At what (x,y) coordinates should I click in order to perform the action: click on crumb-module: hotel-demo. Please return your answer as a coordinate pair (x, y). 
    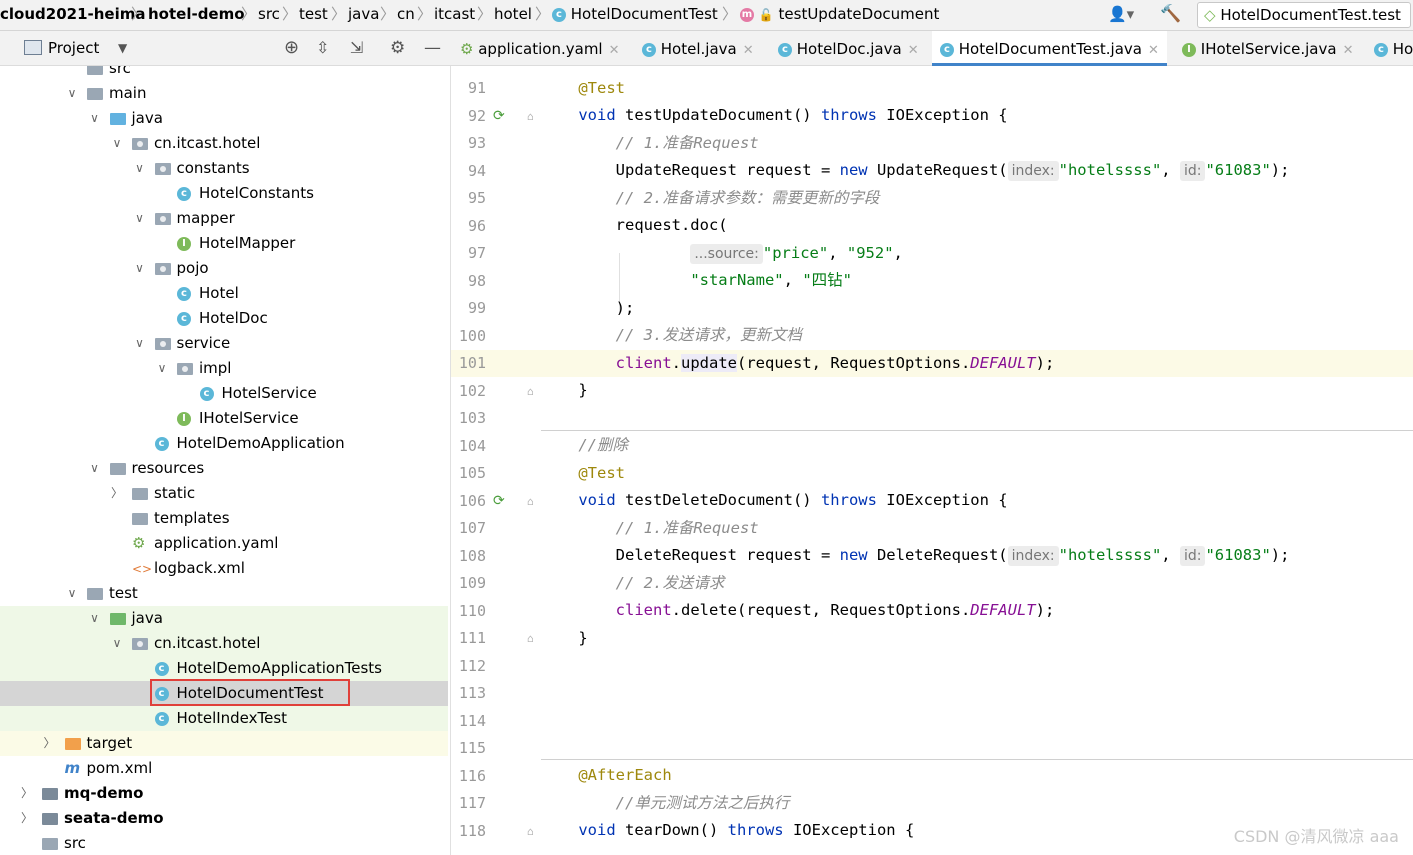
    Looking at the image, I should click on (196, 15).